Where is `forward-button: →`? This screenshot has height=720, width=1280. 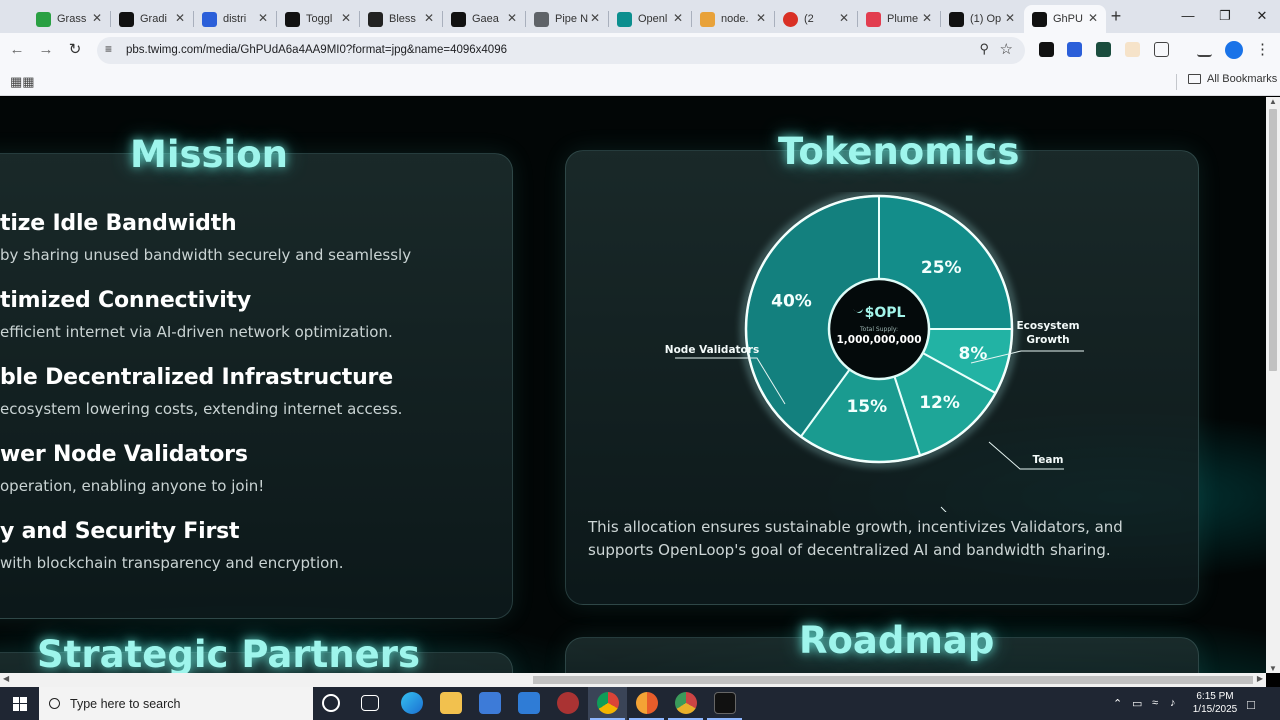 forward-button: → is located at coordinates (46, 50).